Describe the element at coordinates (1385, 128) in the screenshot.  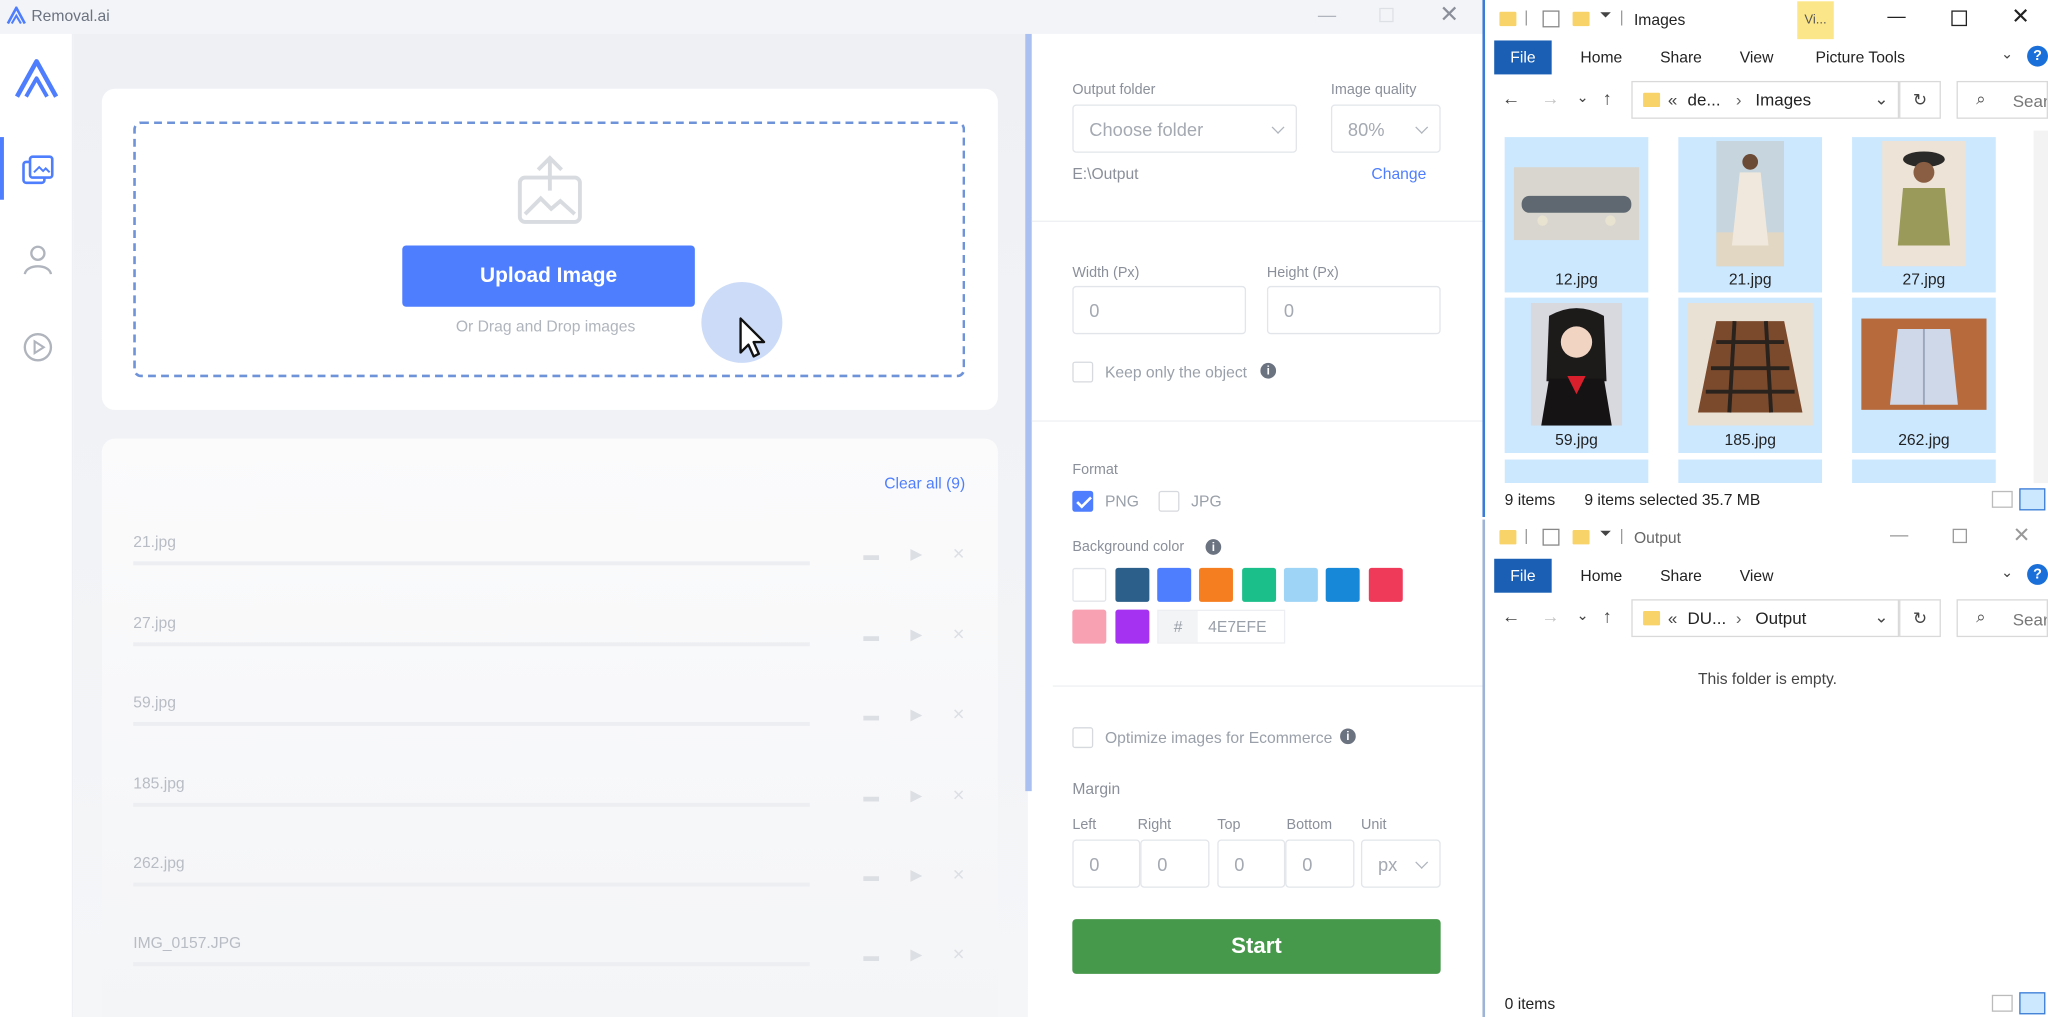
I see `image-quality-select: 80%` at that location.